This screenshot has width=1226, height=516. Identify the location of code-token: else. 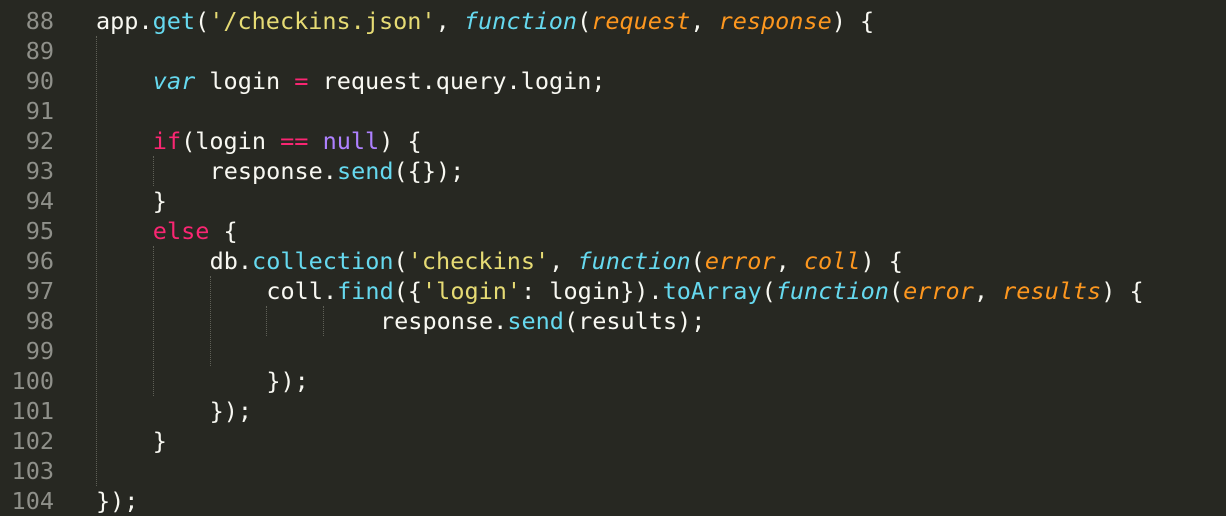
(181, 231).